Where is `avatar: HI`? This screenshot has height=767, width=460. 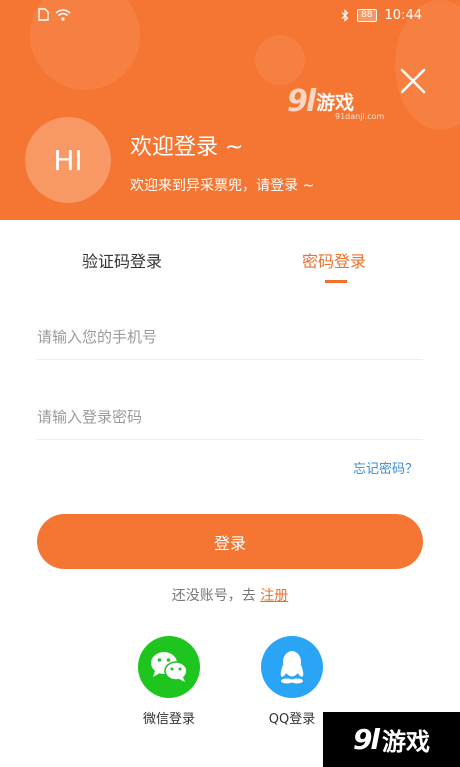 avatar: HI is located at coordinates (68, 160).